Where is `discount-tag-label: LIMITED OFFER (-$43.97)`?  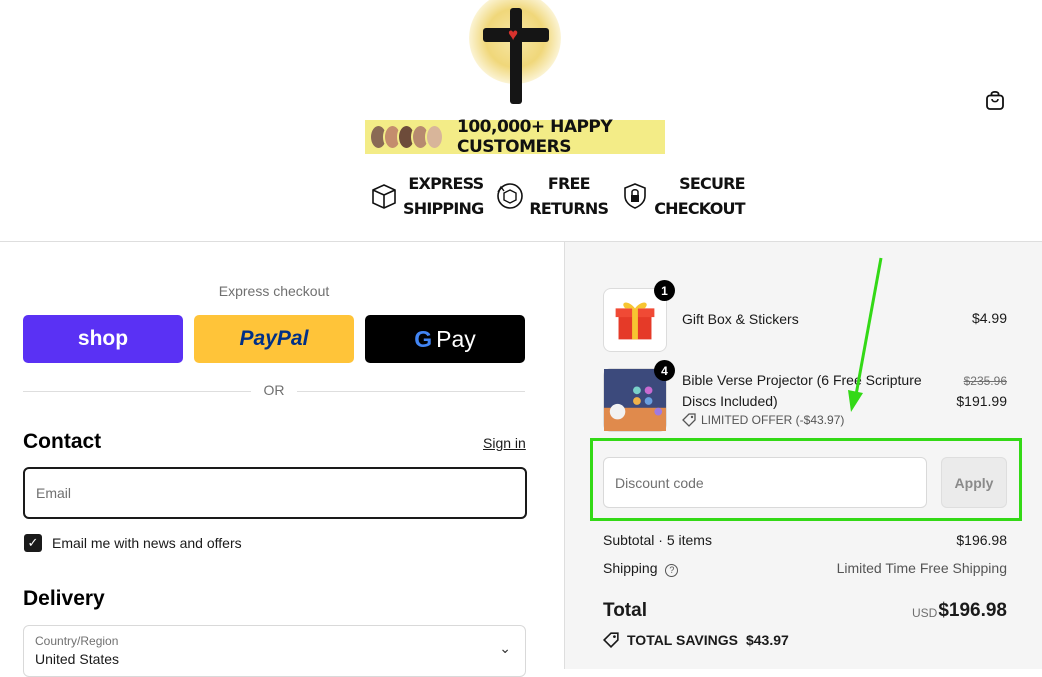
discount-tag-label: LIMITED OFFER (-$43.97) is located at coordinates (773, 420).